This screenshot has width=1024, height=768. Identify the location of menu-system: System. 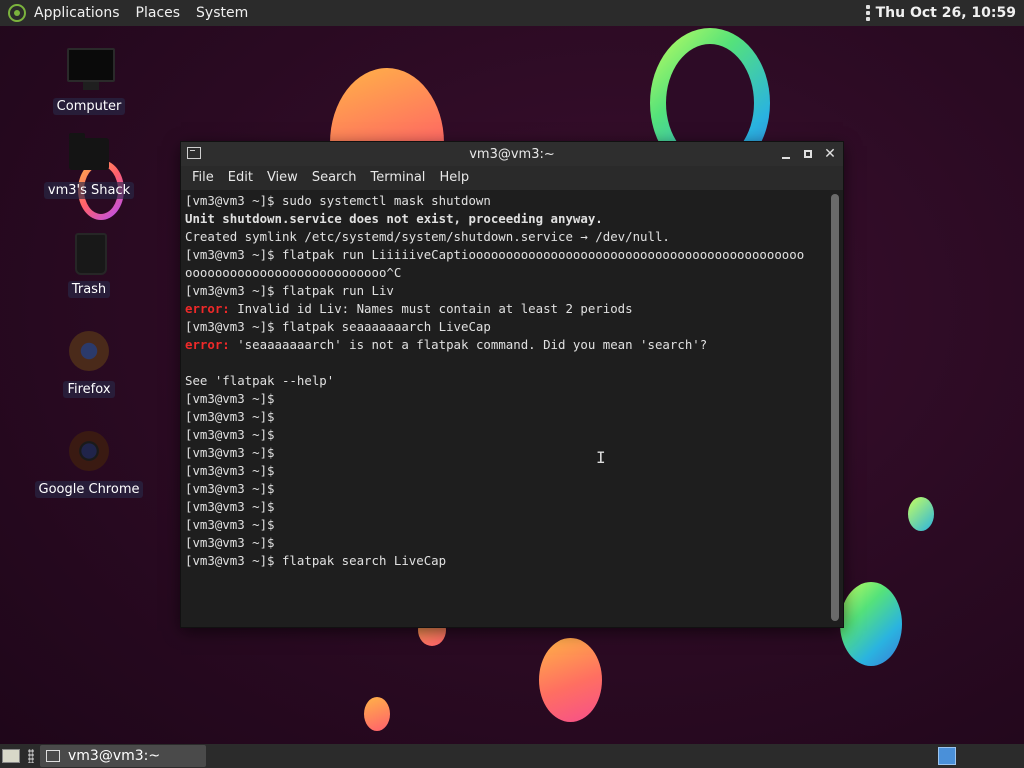
(222, 13).